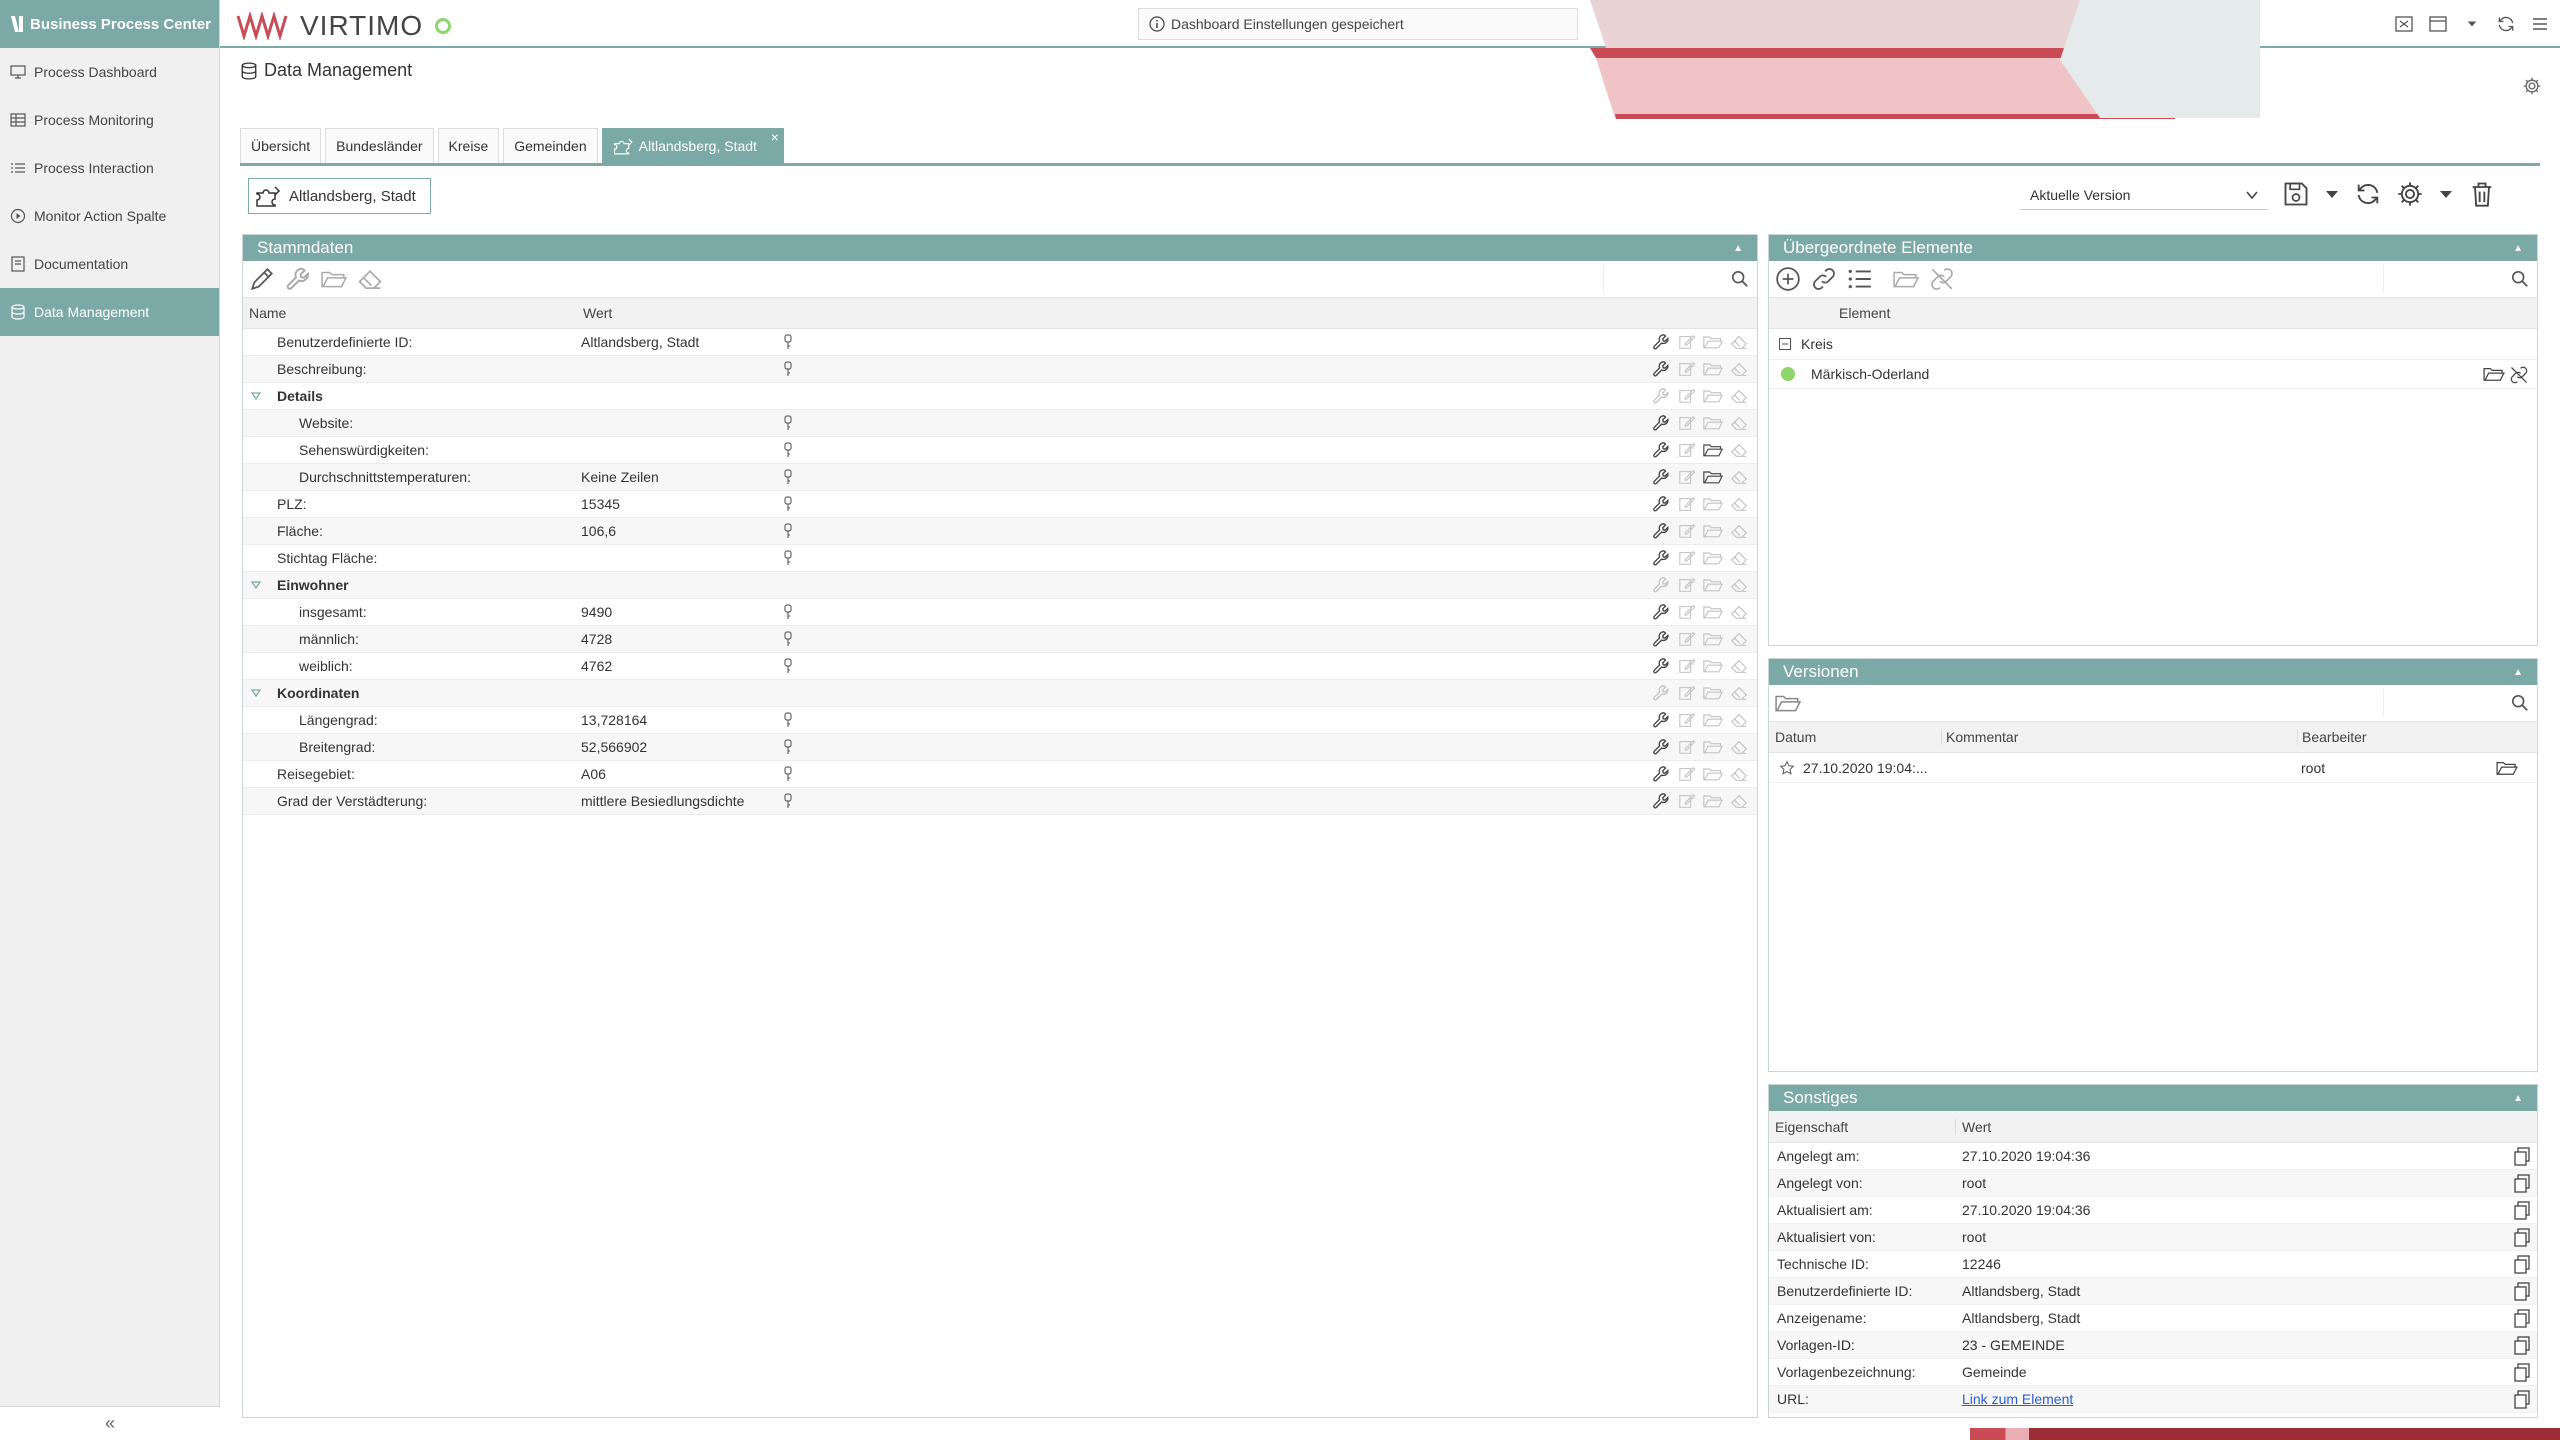 This screenshot has height=1440, width=2560. What do you see at coordinates (1811, 1127) in the screenshot?
I see `column-header-eigenschaft: Eigenschaft` at bounding box center [1811, 1127].